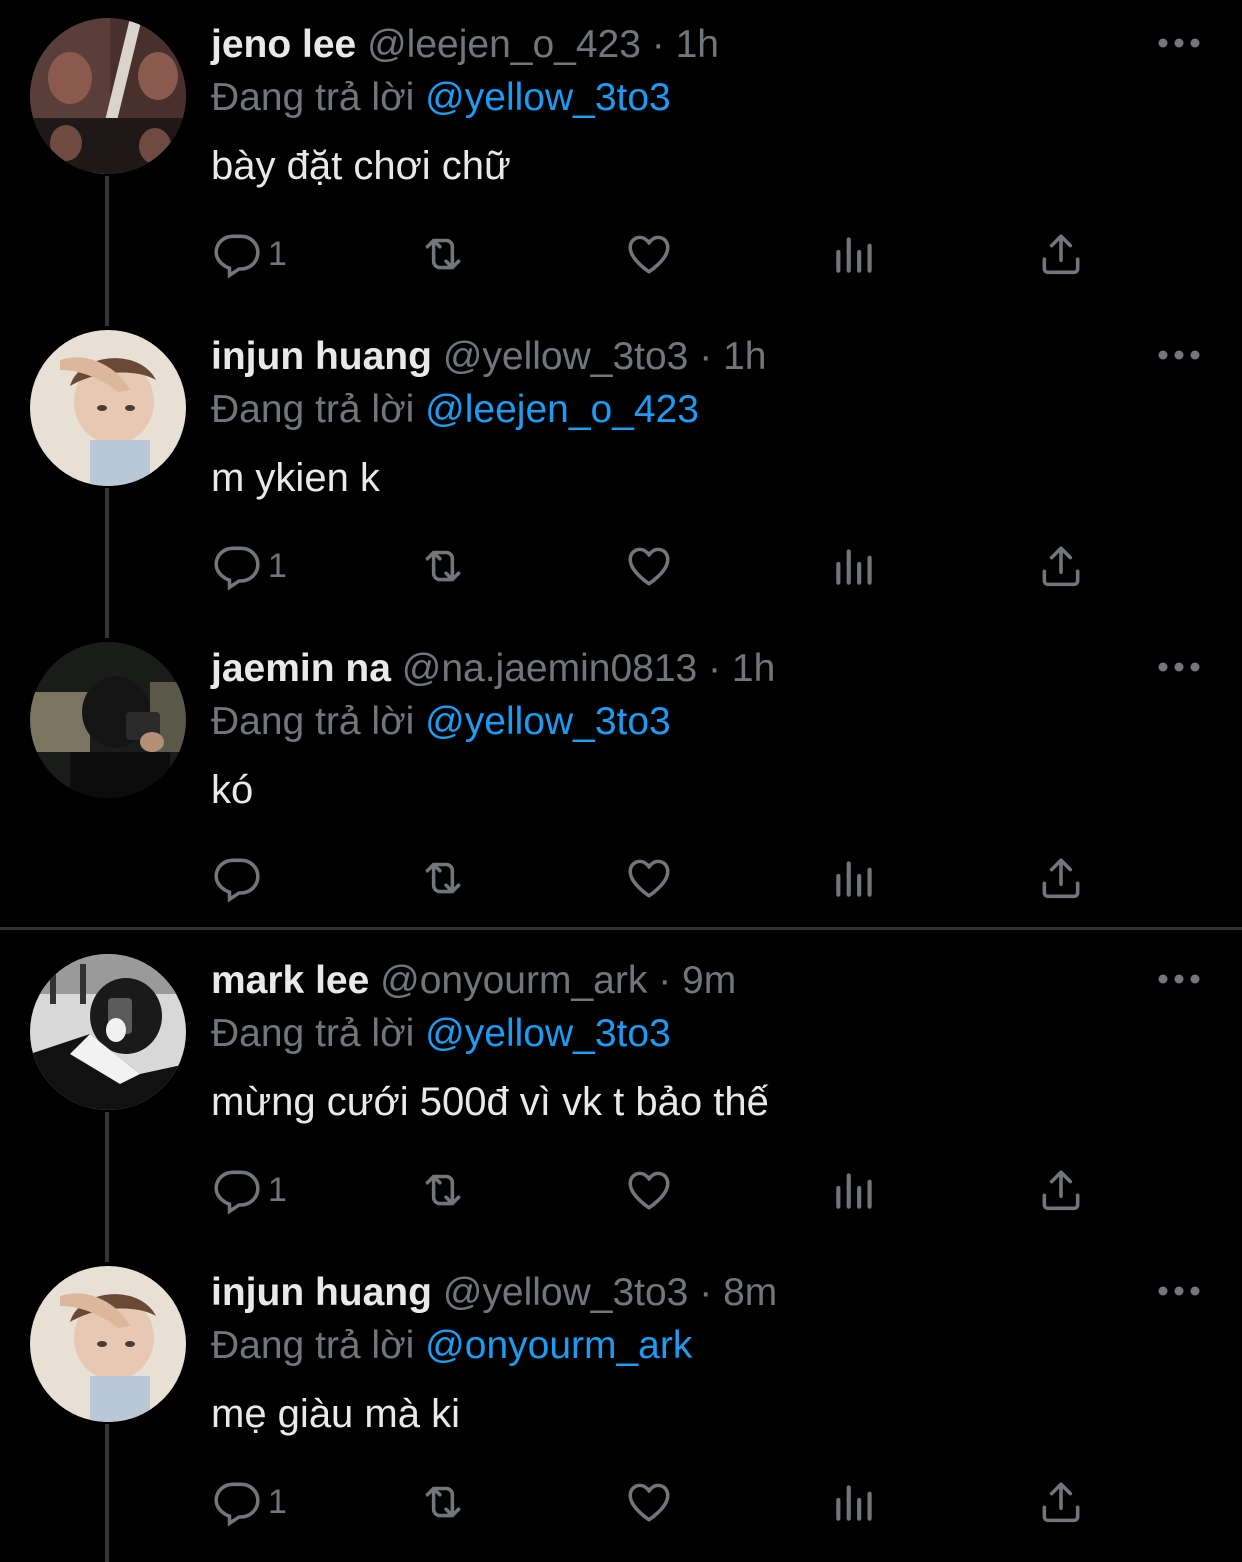 The width and height of the screenshot is (1242, 1562). I want to click on replying-to: Đang trả lời @leejen_o_423, so click(455, 410).